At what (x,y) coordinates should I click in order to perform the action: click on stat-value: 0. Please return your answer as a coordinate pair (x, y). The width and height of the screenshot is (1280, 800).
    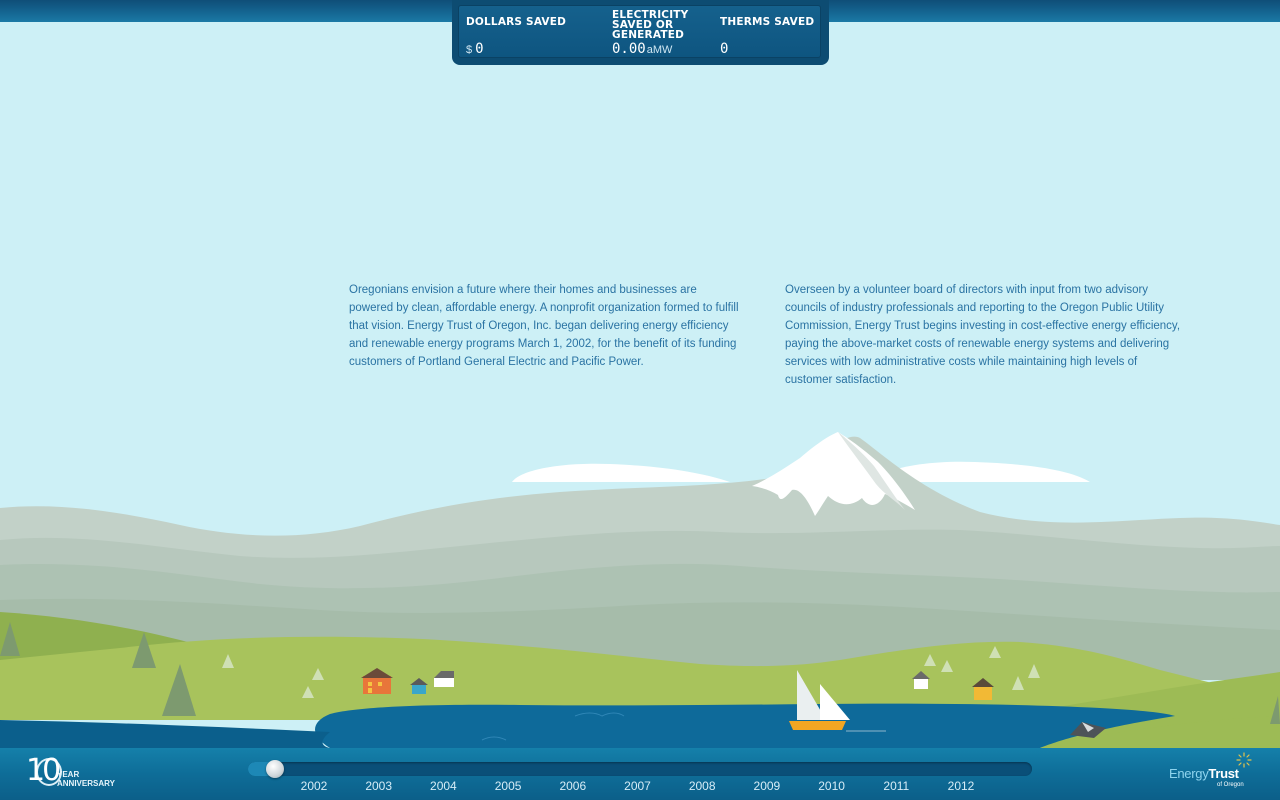
    Looking at the image, I should click on (724, 49).